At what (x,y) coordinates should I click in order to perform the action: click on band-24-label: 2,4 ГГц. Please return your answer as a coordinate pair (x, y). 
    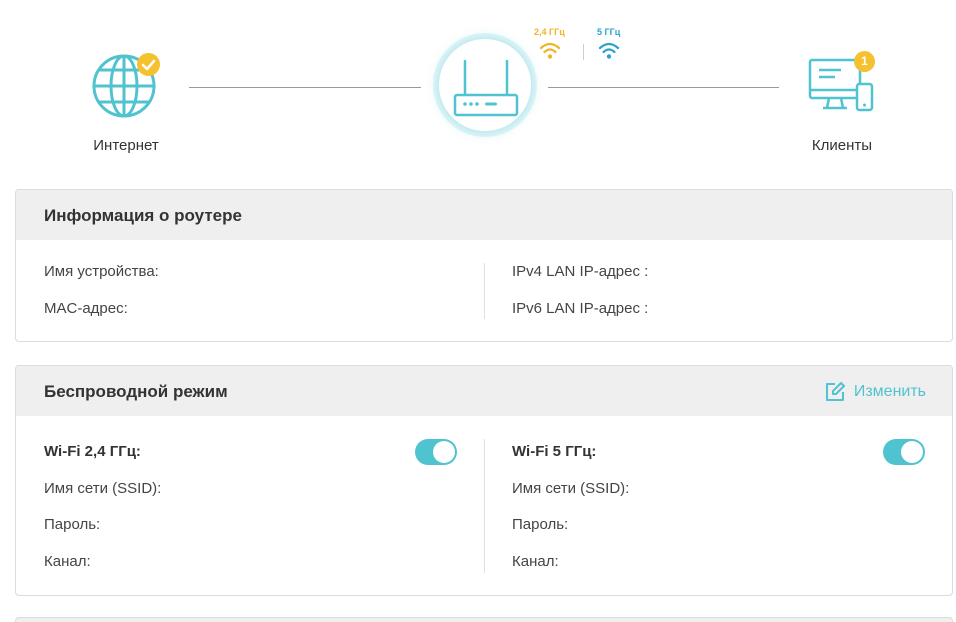
    Looking at the image, I should click on (549, 32).